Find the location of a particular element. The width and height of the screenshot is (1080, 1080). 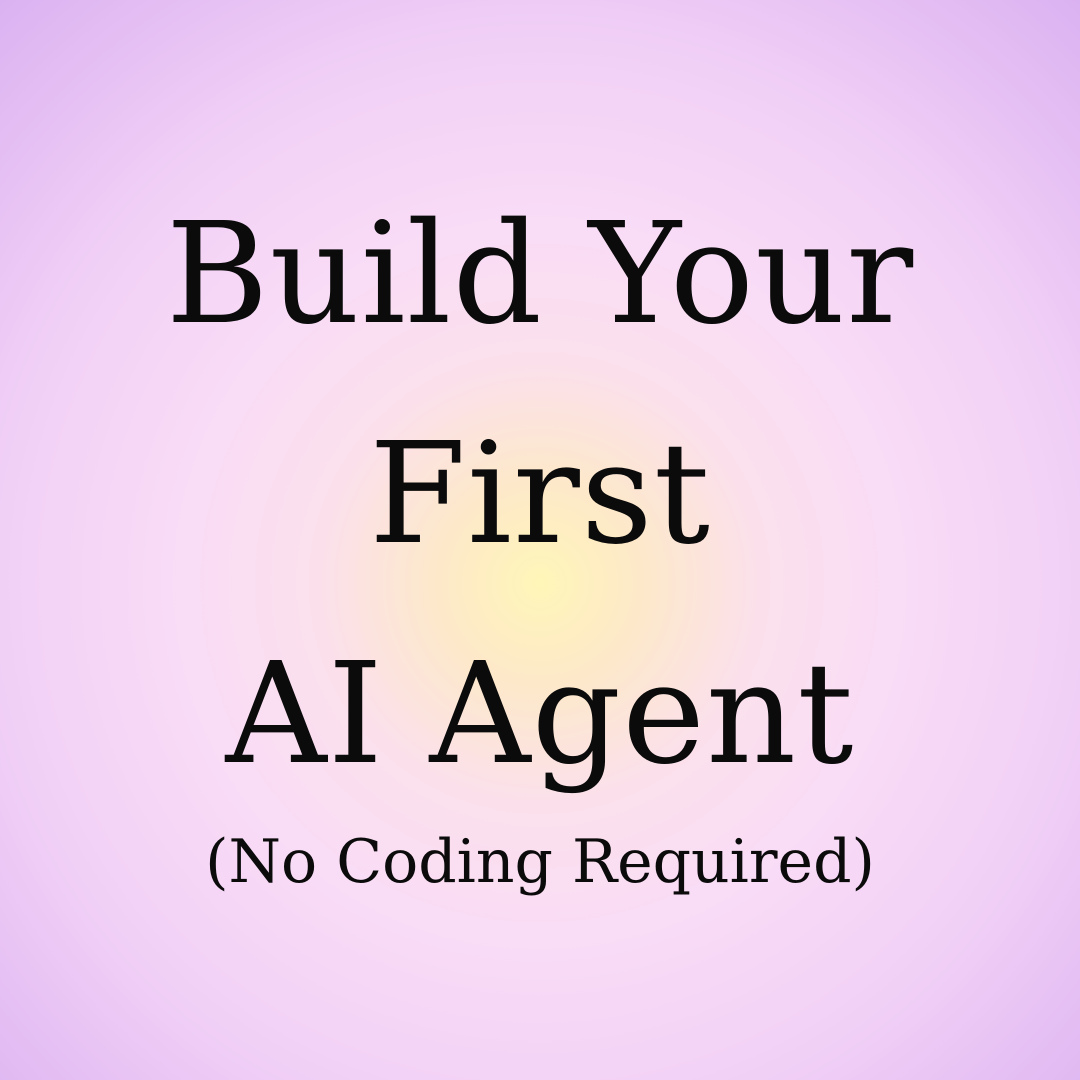

subtitle: (No Coding Required) is located at coordinates (540, 862).